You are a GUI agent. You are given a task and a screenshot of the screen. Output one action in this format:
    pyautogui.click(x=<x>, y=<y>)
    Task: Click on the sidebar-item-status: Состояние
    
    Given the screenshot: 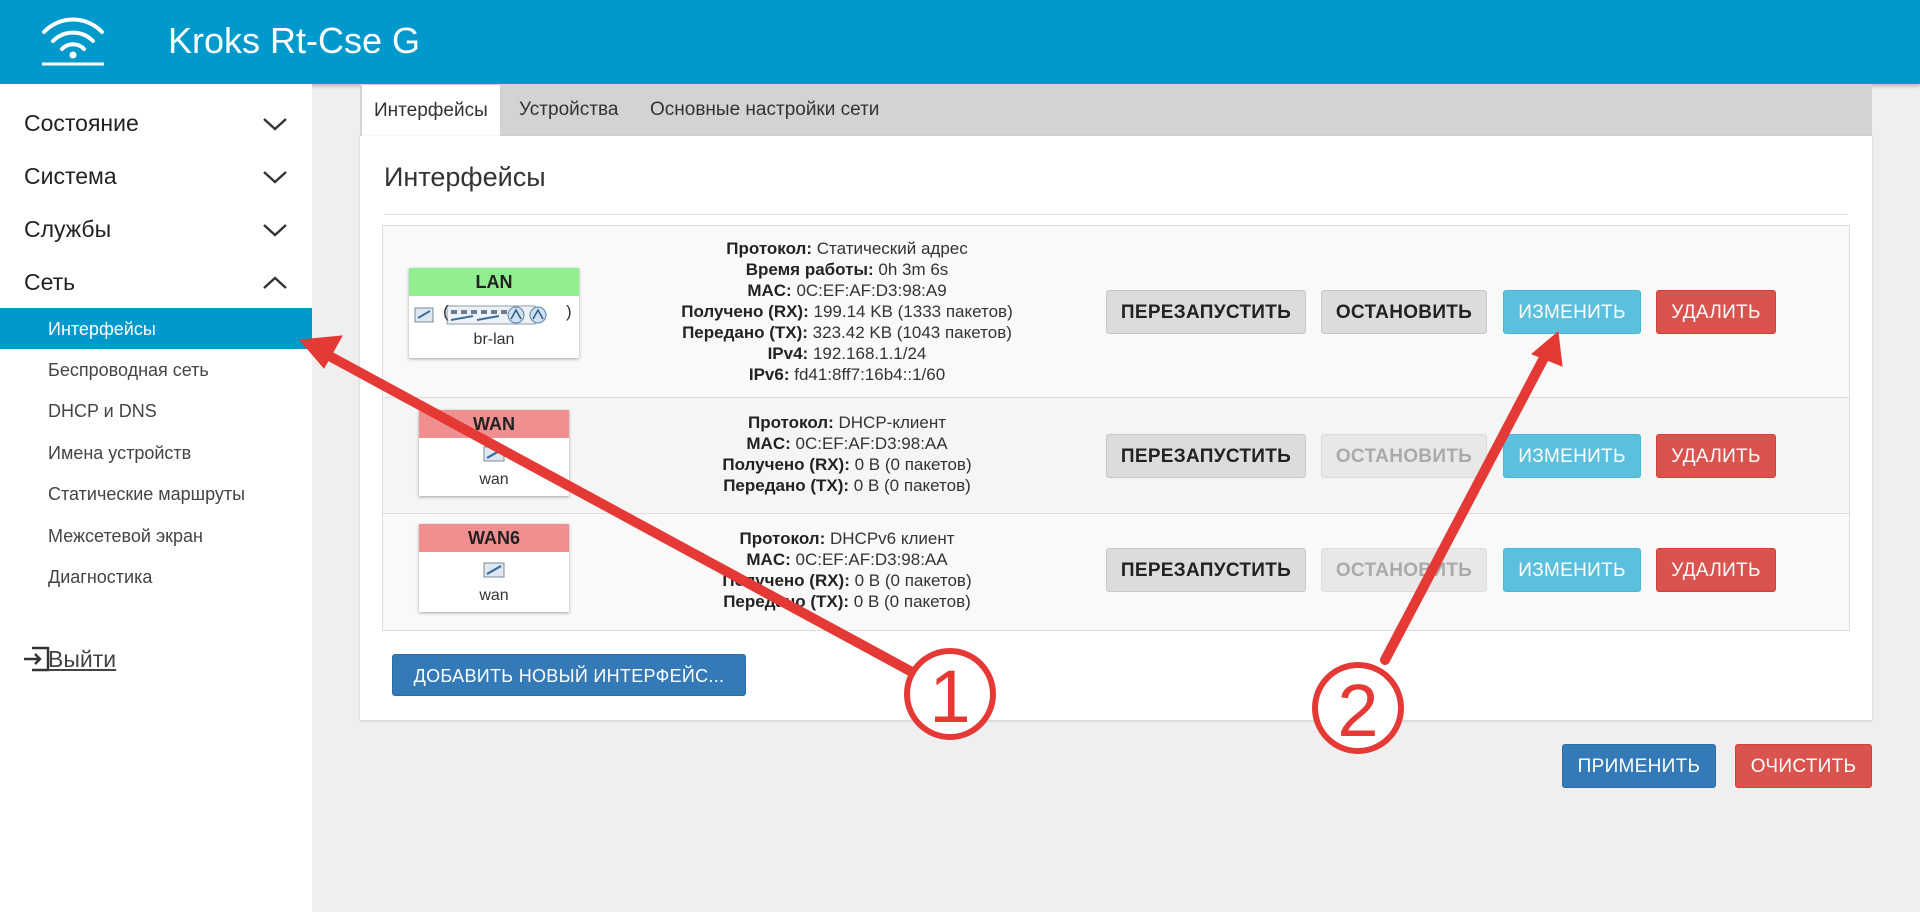 What is the action you would take?
    pyautogui.click(x=81, y=123)
    